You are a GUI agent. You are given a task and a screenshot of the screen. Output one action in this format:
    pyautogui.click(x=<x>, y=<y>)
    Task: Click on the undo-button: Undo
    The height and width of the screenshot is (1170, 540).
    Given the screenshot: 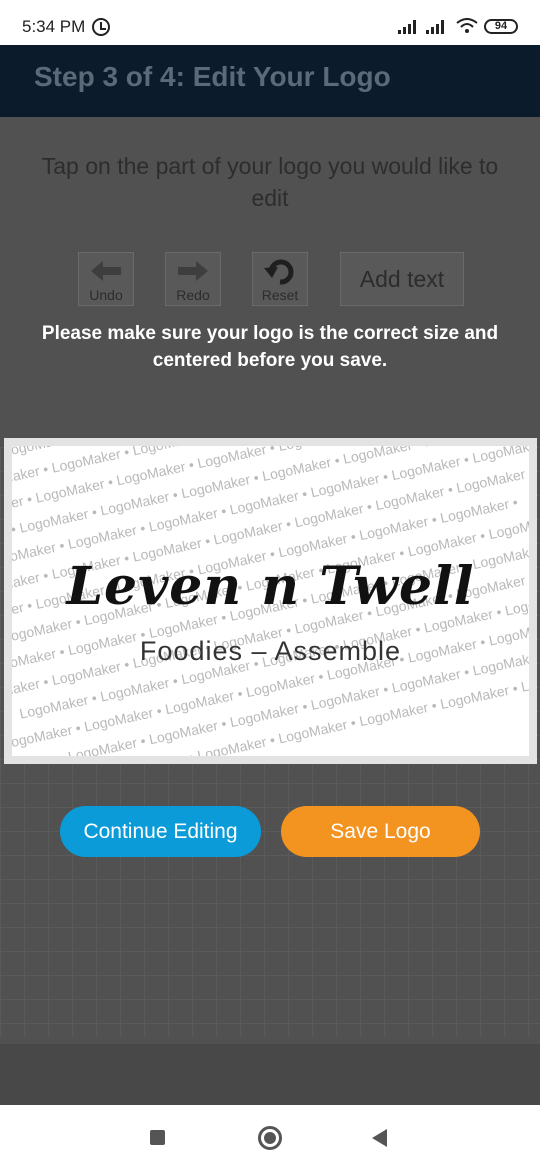 What is the action you would take?
    pyautogui.click(x=106, y=279)
    